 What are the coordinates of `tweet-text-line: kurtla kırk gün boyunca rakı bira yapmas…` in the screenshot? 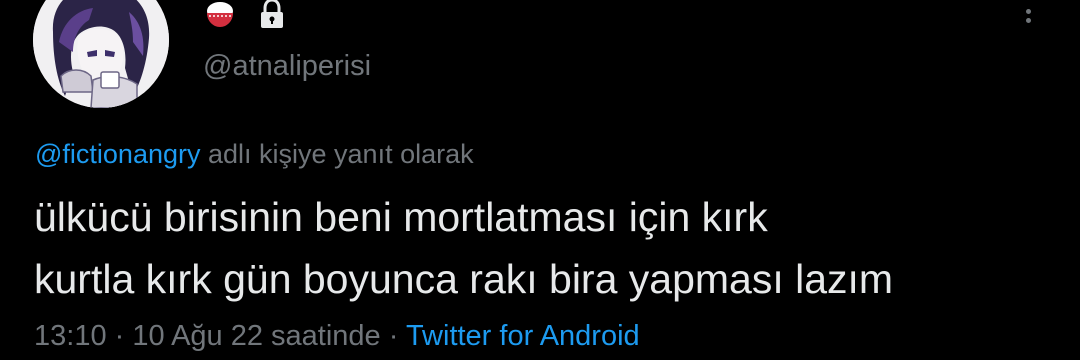 It's located at (464, 279).